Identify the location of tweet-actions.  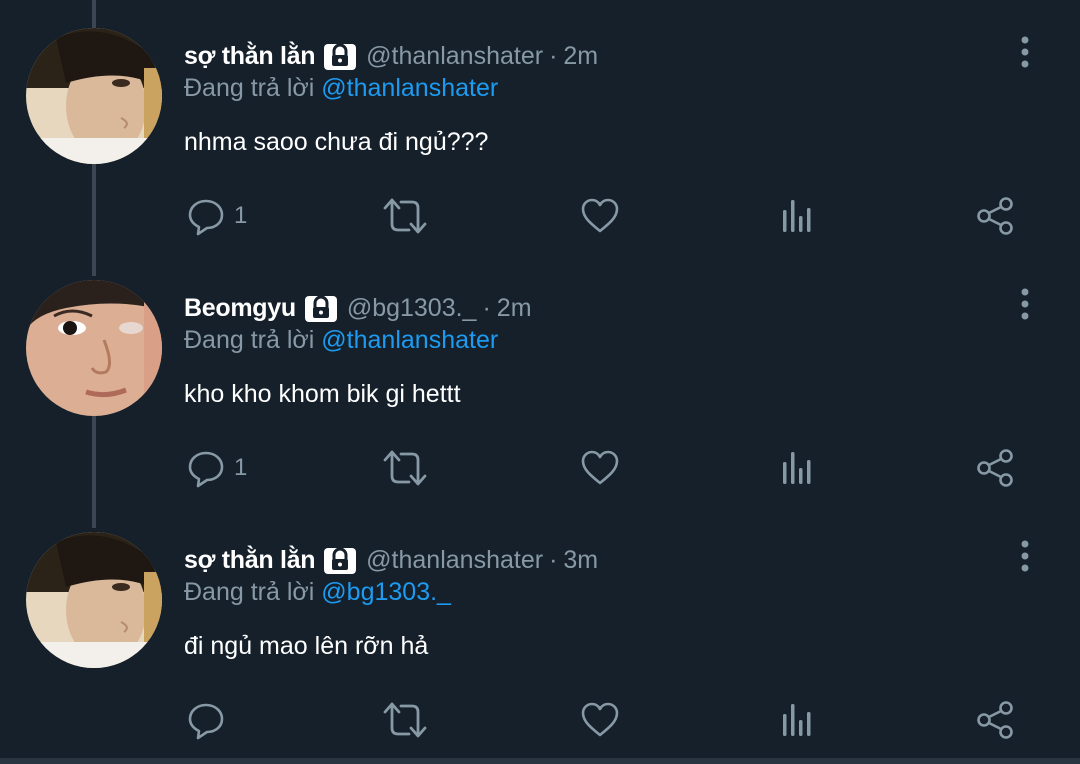
(540, 720).